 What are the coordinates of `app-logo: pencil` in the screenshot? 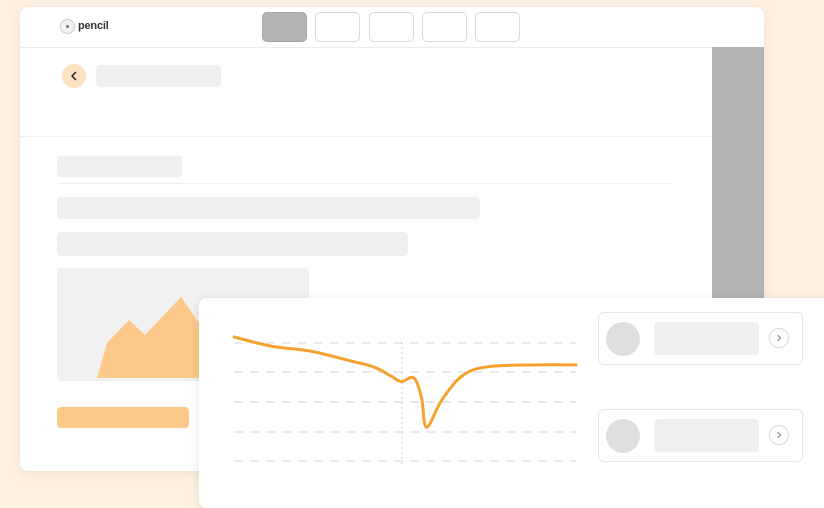 It's located at (84, 26).